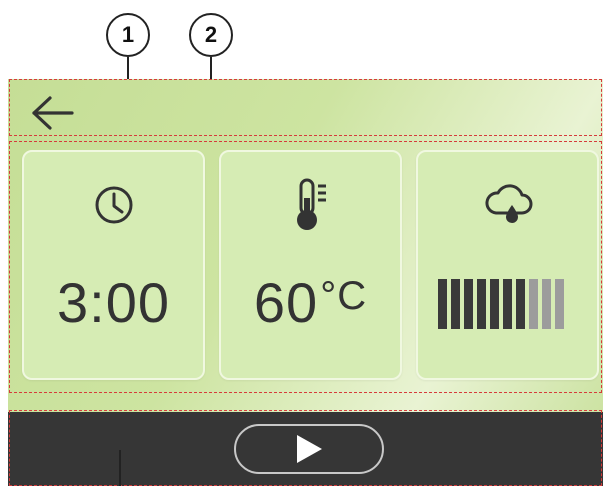 This screenshot has height=486, width=603. What do you see at coordinates (120, 468) in the screenshot?
I see `bottom-leader-line` at bounding box center [120, 468].